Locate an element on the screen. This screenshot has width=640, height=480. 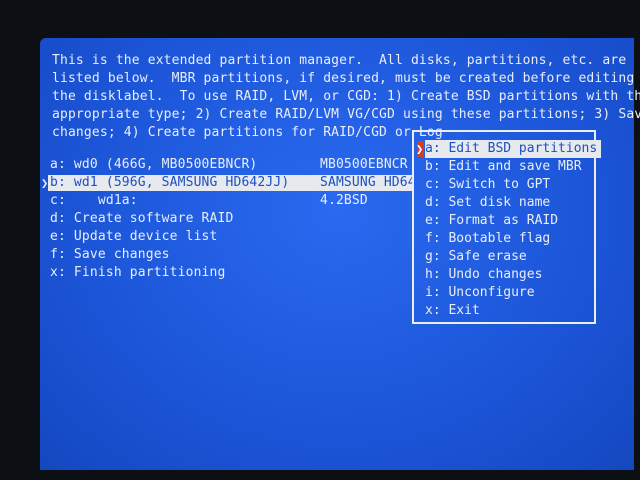
list-item-create-raid: d: Create software RAID is located at coordinates (141, 219).